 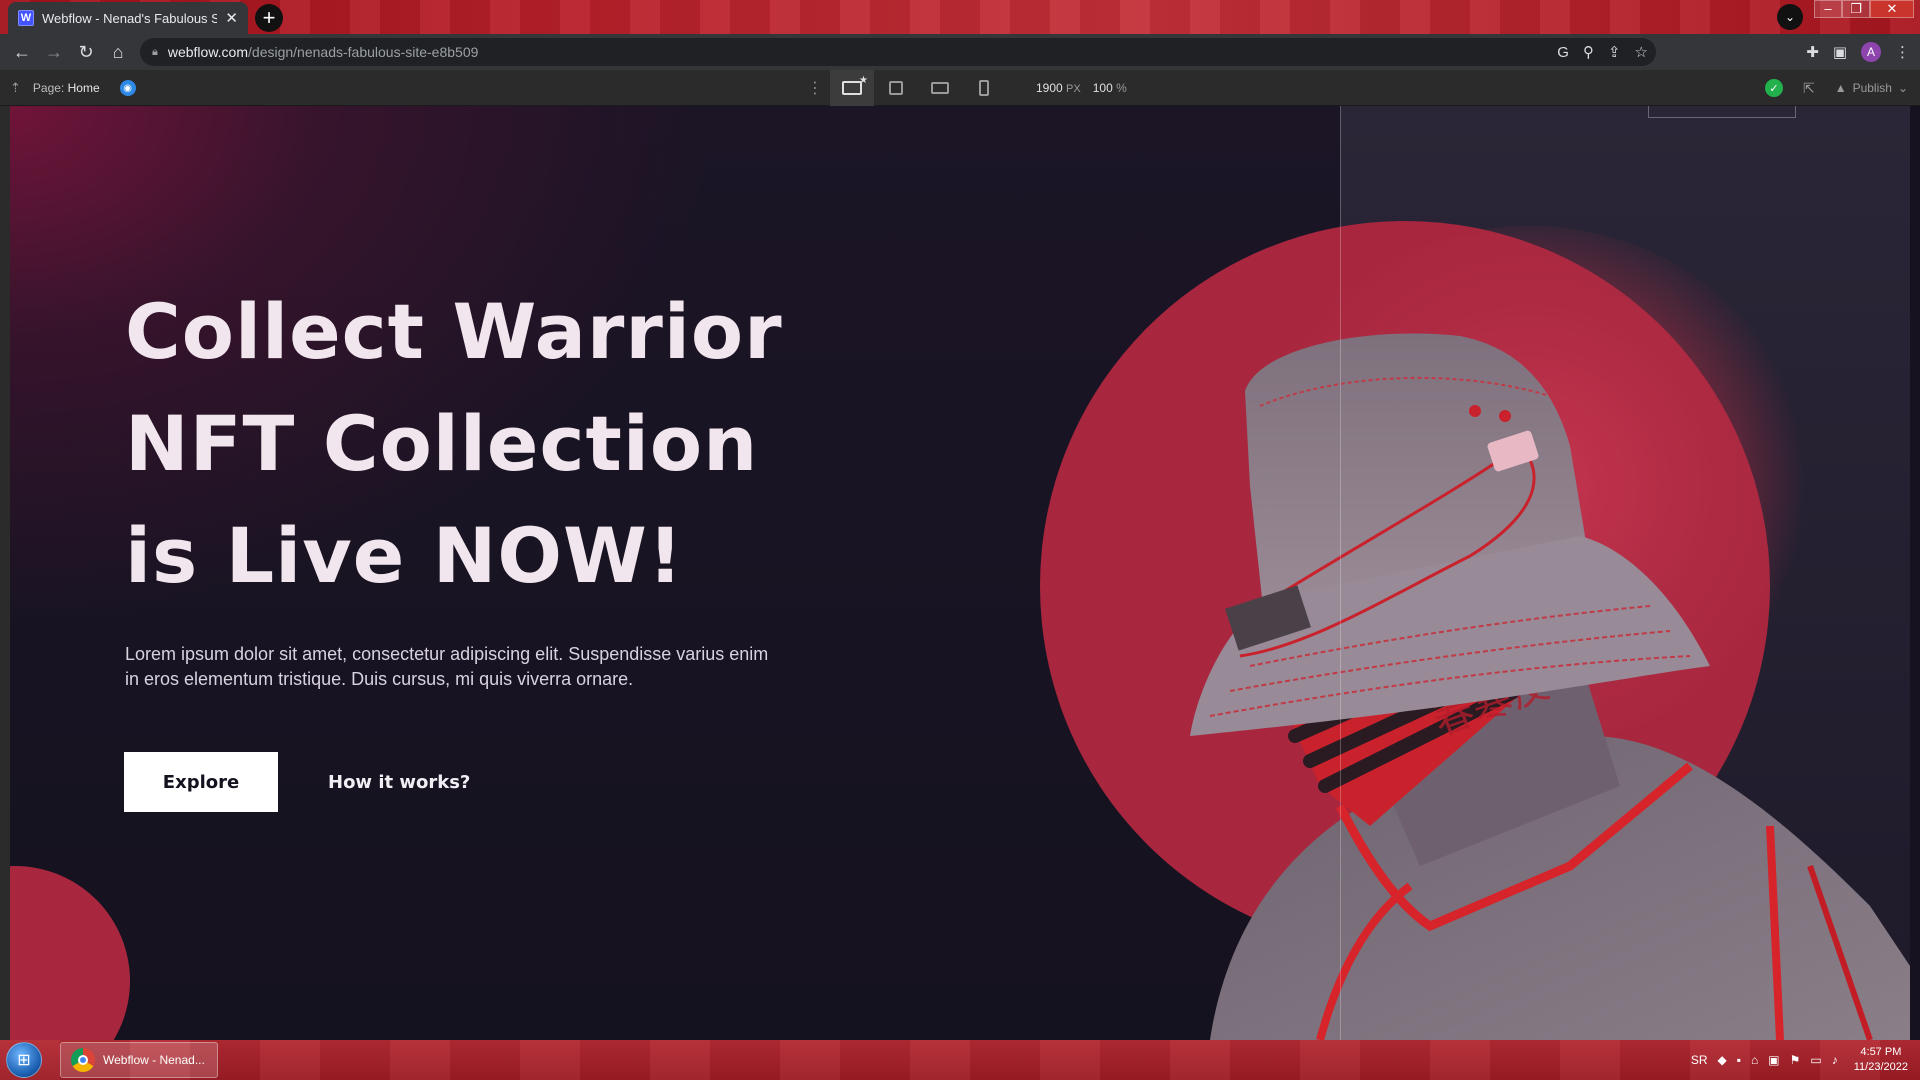 What do you see at coordinates (1058, 88) in the screenshot?
I see `canvas-width: 1900 PX` at bounding box center [1058, 88].